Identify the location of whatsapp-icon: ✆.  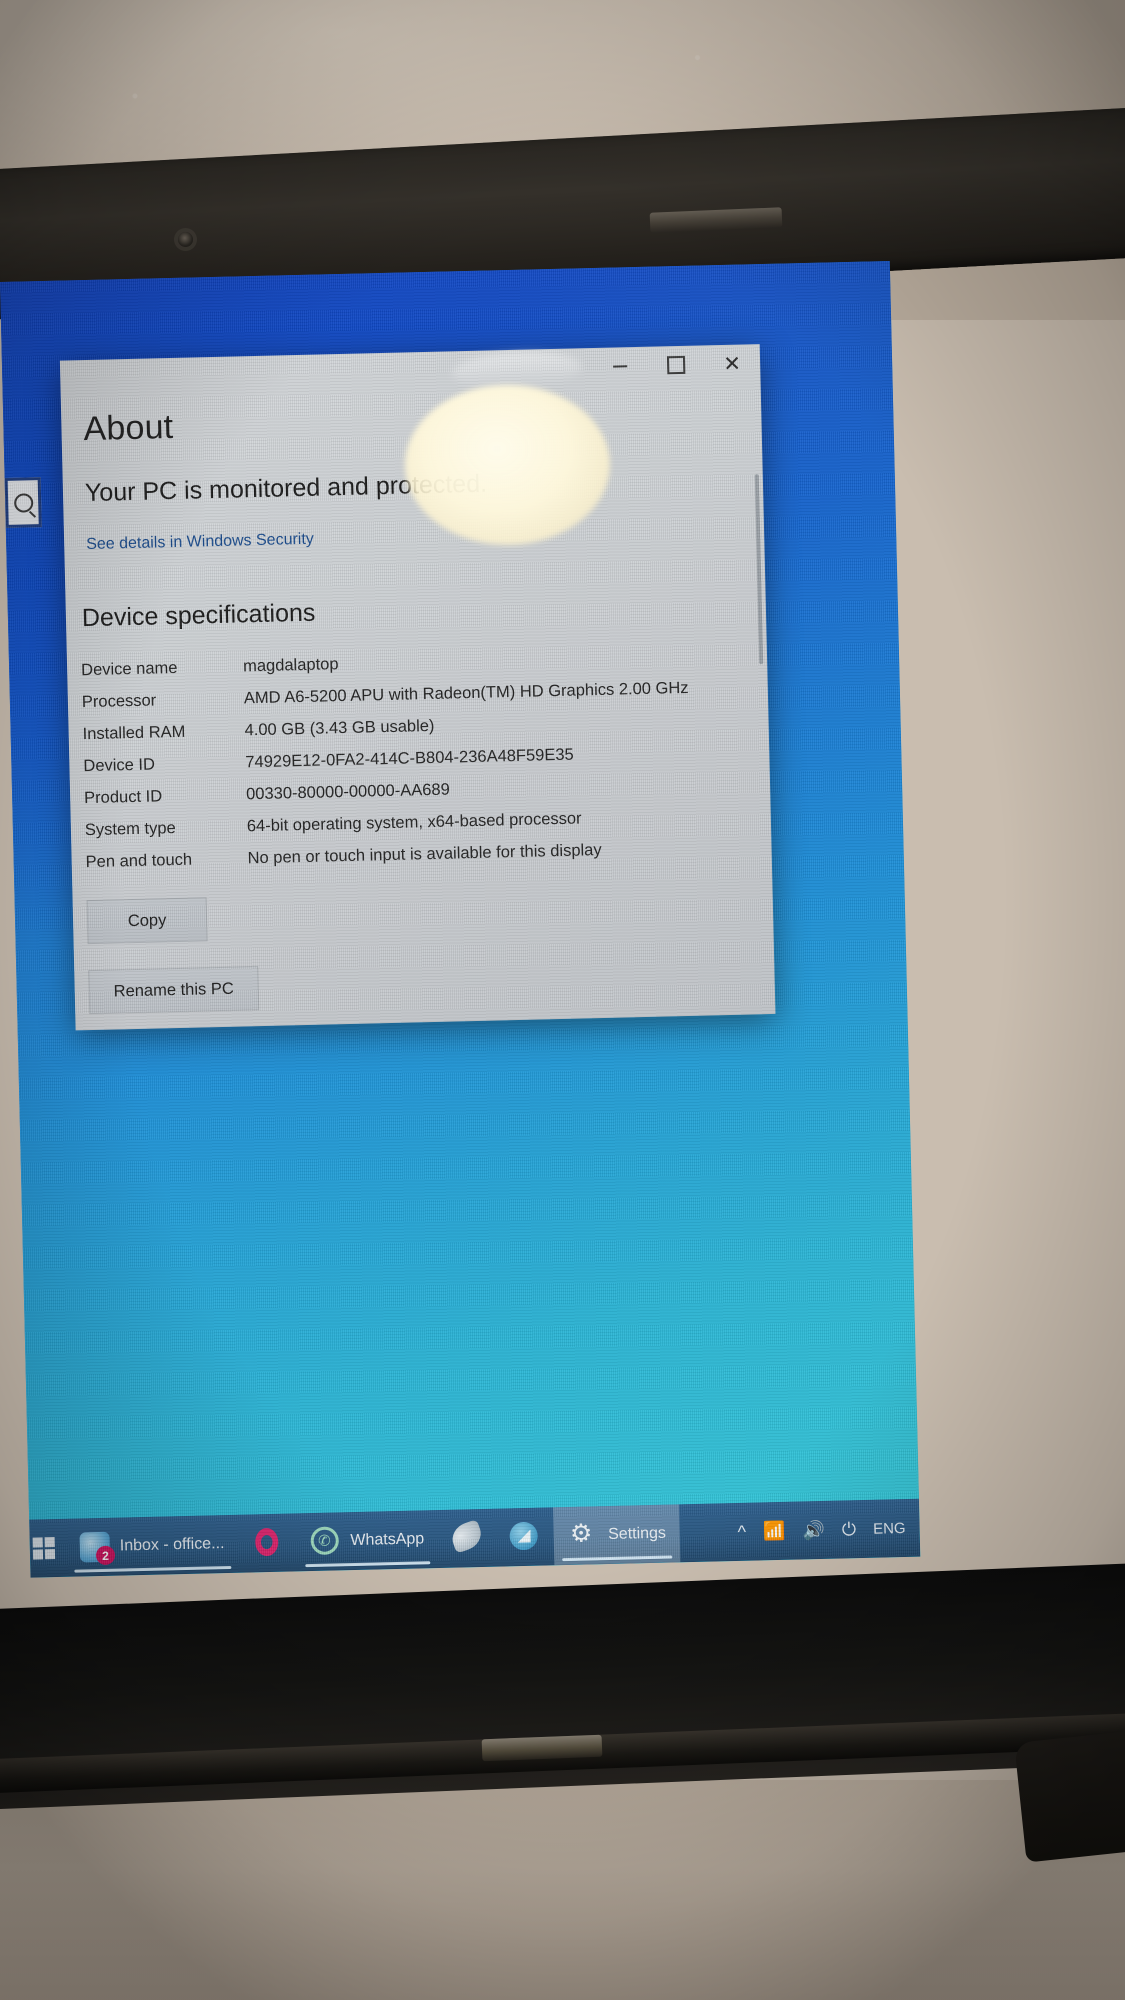
(325, 1541).